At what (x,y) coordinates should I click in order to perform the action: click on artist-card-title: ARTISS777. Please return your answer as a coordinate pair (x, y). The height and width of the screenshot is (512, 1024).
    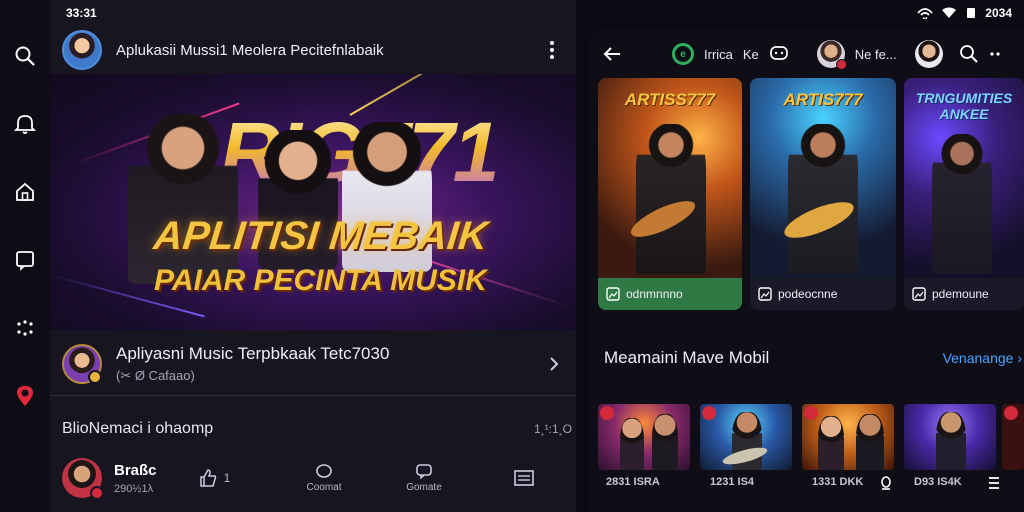
    Looking at the image, I should click on (670, 99).